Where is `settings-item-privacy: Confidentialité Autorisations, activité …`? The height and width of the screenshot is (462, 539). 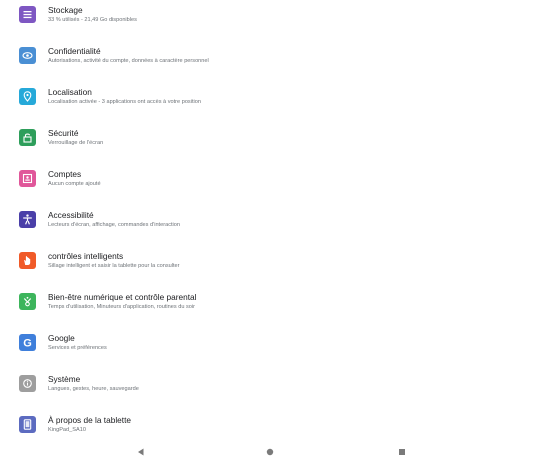 settings-item-privacy: Confidentialité Autorisations, activité … is located at coordinates (269, 60).